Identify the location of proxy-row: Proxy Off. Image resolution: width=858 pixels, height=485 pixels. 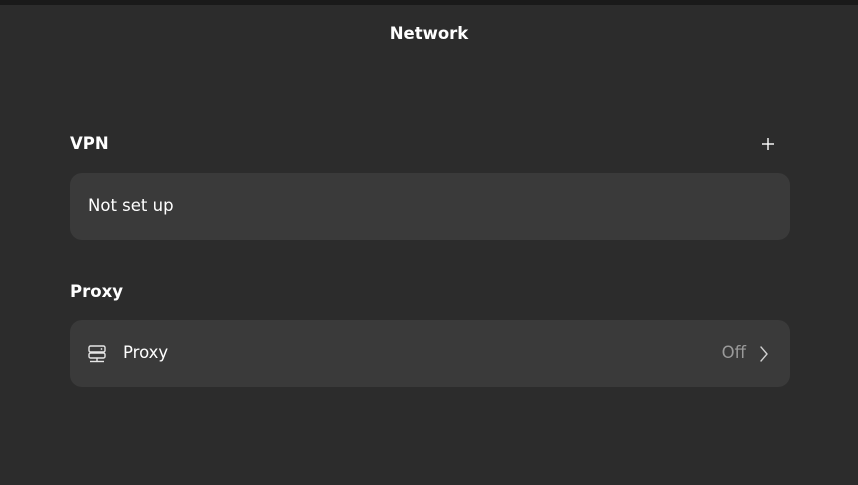
(430, 353).